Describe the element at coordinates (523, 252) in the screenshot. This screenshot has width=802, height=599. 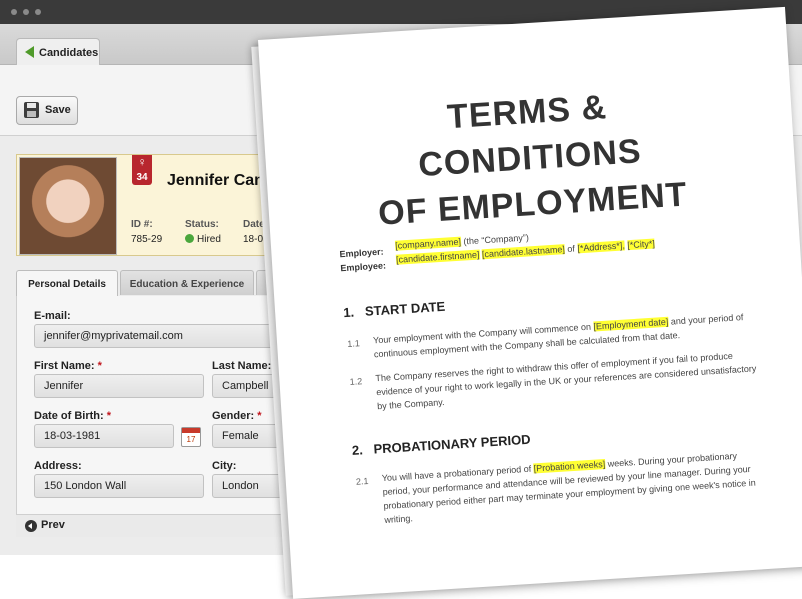
I see `employee-lastname-placeholder: [candidate.lastname]` at that location.